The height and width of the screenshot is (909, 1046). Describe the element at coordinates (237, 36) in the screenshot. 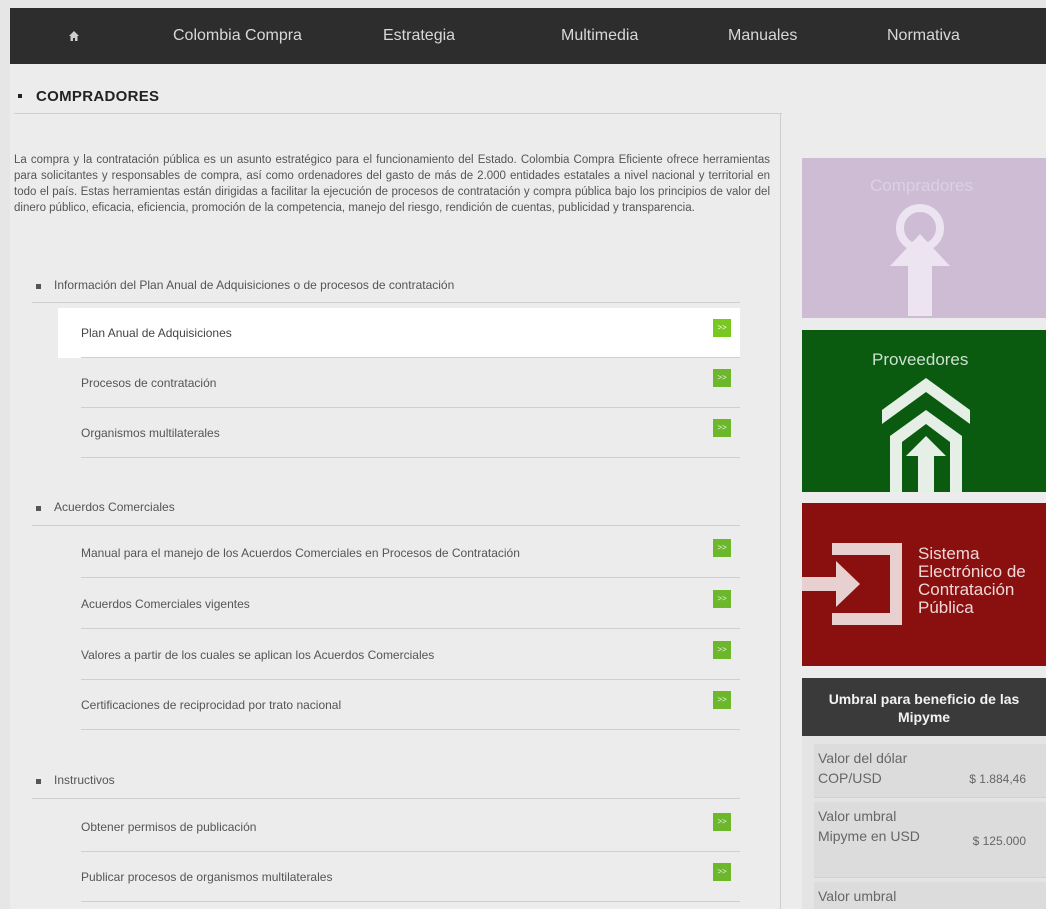

I see `nav-colombia-compra: Colombia Compra` at that location.